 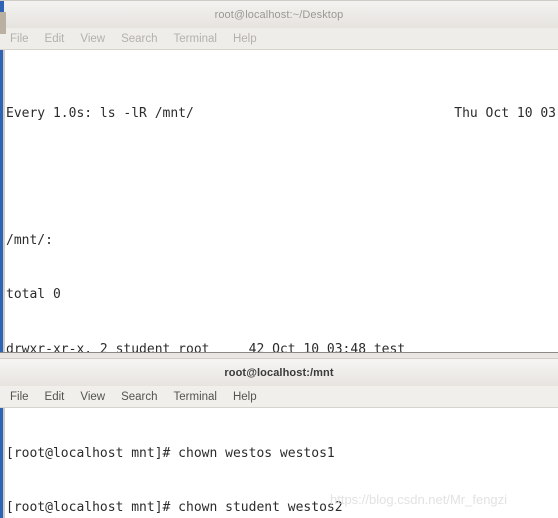 What do you see at coordinates (279, 39) in the screenshot?
I see `menubar-watch: File Edit View Search Terminal Help` at bounding box center [279, 39].